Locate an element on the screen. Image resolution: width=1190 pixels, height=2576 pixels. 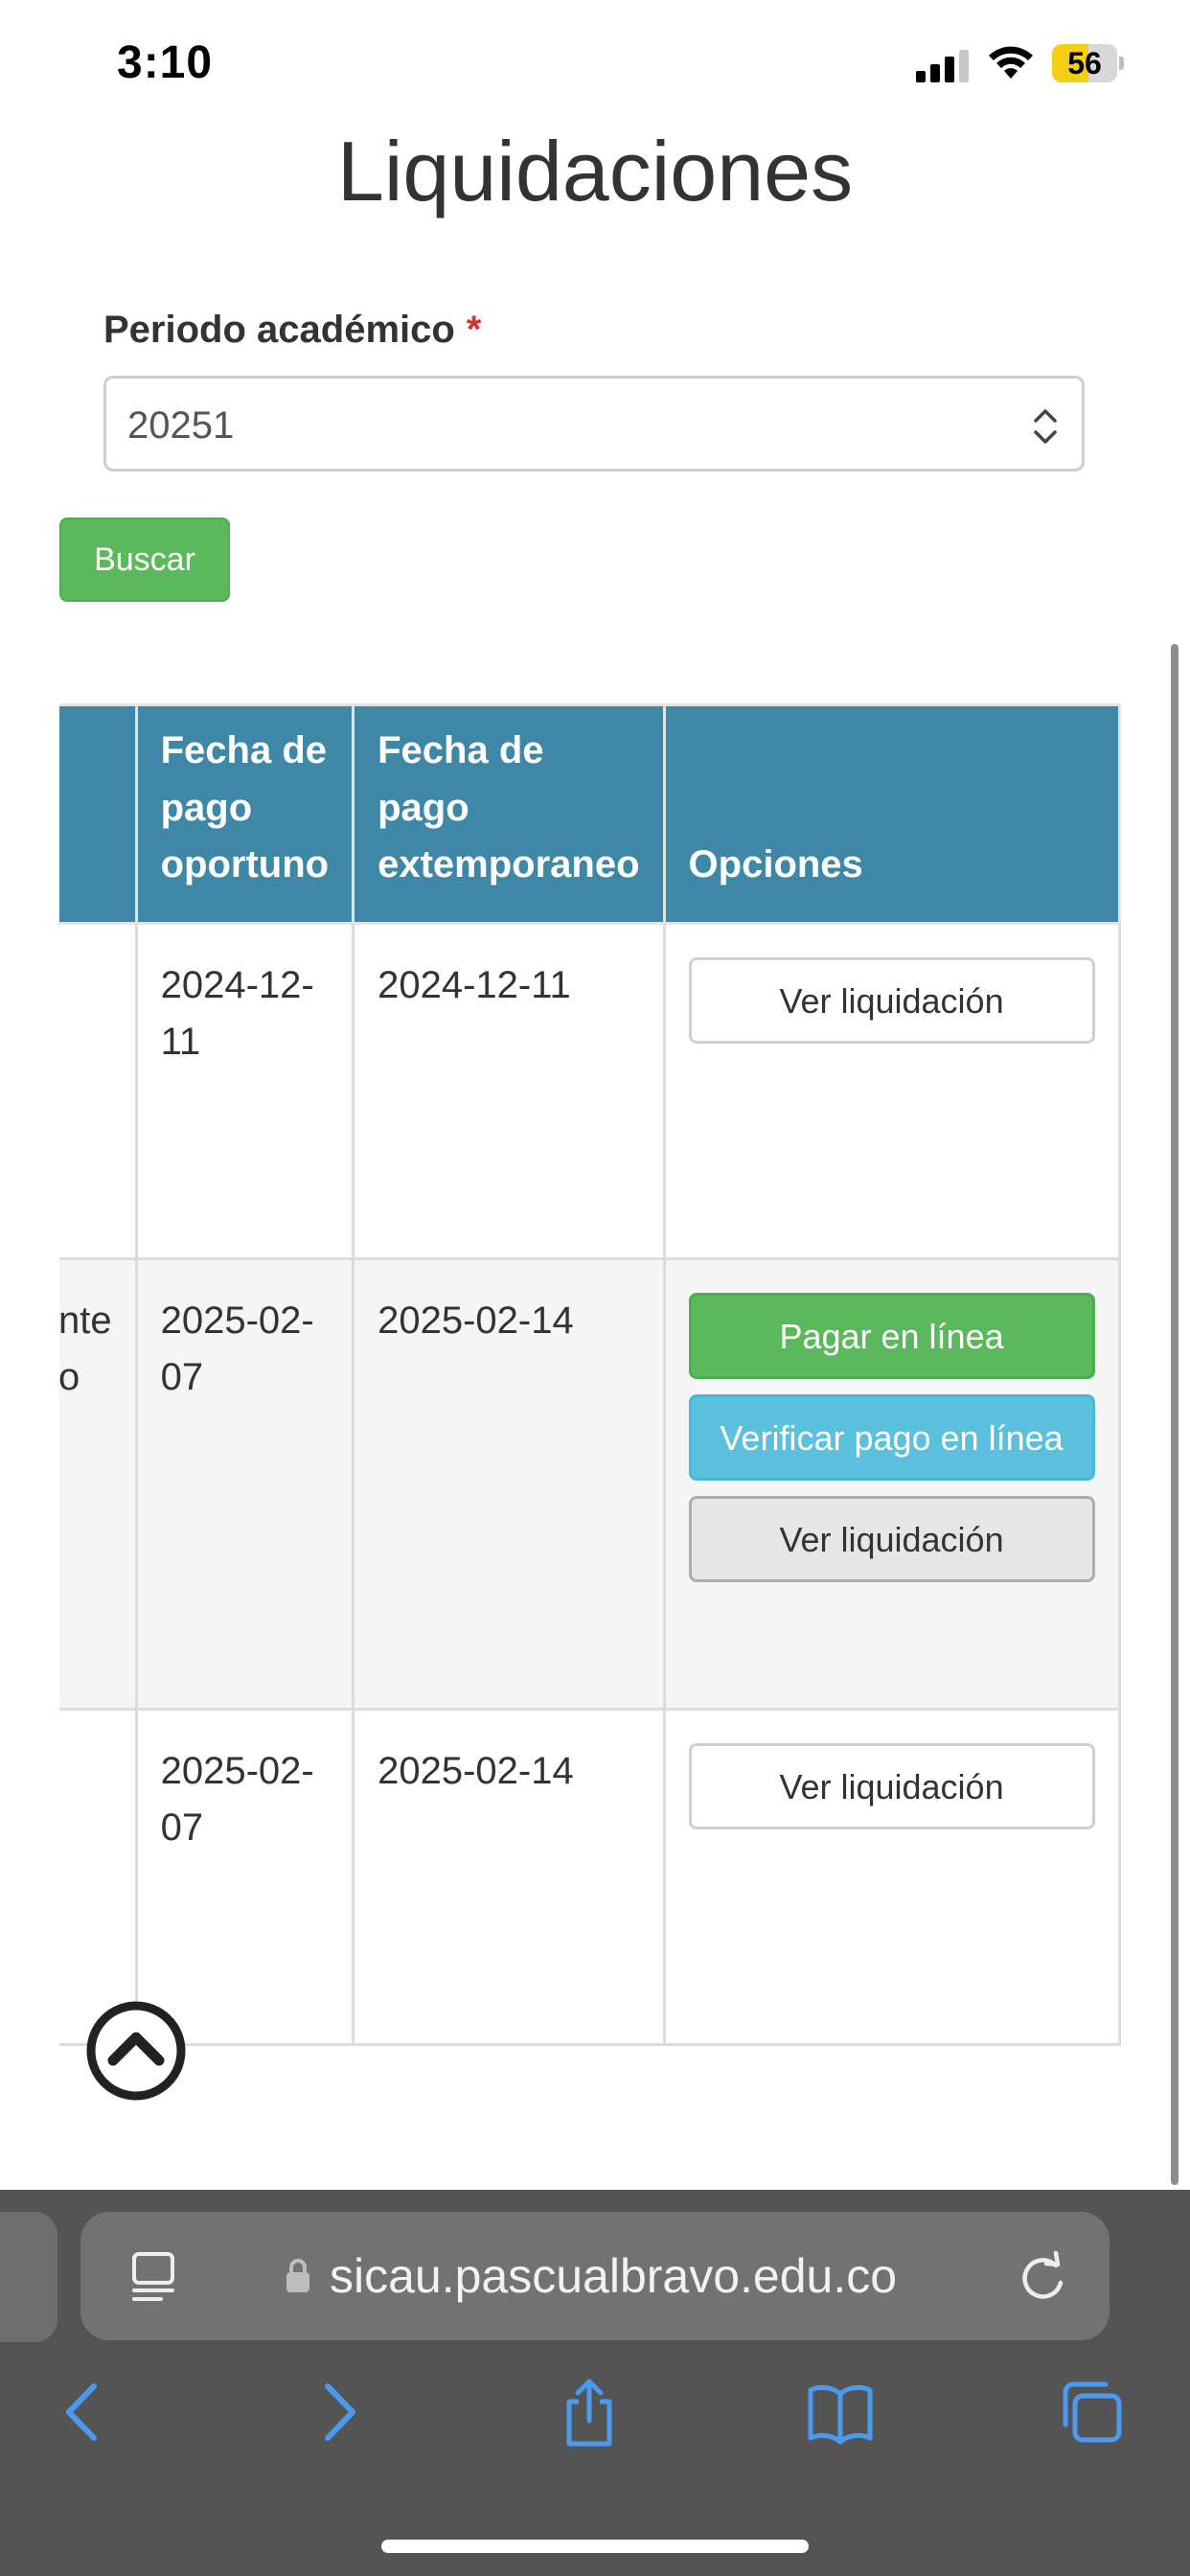
tabs-icon is located at coordinates (1092, 2412).